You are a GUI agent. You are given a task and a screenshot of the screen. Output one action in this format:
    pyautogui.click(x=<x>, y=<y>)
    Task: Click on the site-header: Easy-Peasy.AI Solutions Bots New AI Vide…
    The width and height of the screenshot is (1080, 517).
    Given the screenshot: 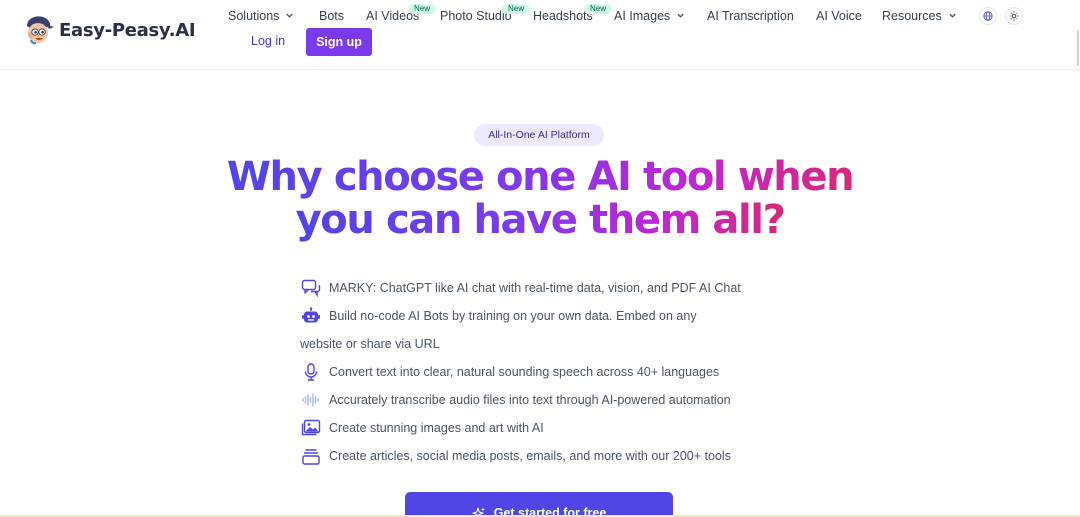 What is the action you would take?
    pyautogui.click(x=540, y=33)
    